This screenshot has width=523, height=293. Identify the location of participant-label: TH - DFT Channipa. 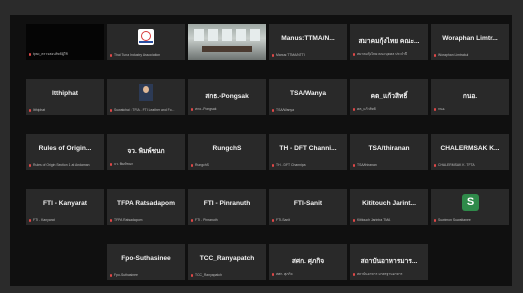
(308, 165).